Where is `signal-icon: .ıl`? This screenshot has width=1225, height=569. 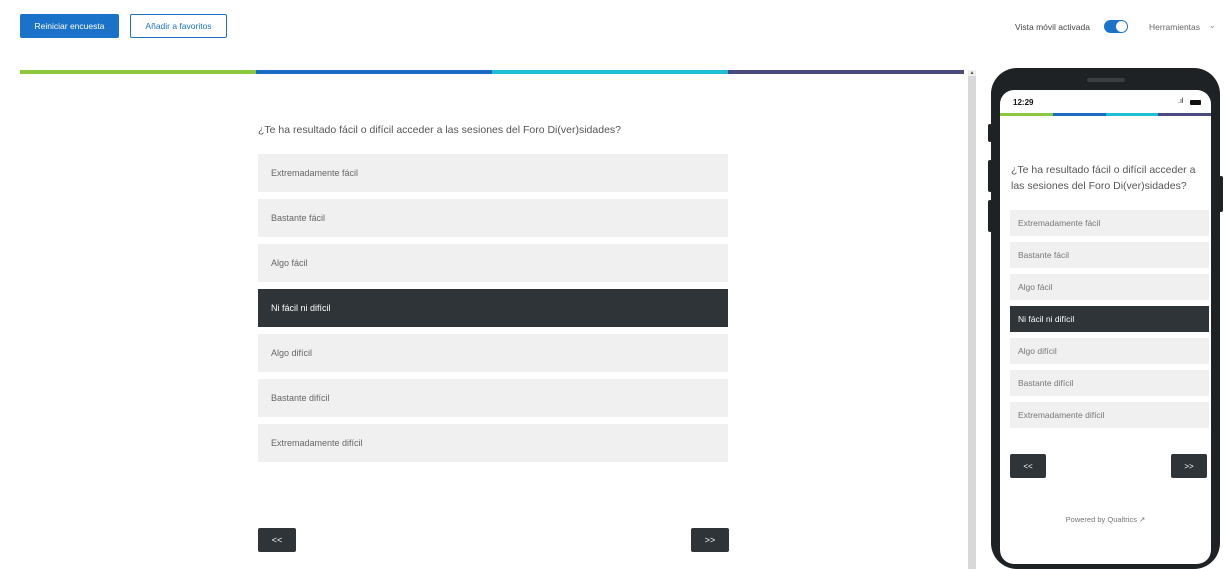
signal-icon: .ıl is located at coordinates (1181, 101).